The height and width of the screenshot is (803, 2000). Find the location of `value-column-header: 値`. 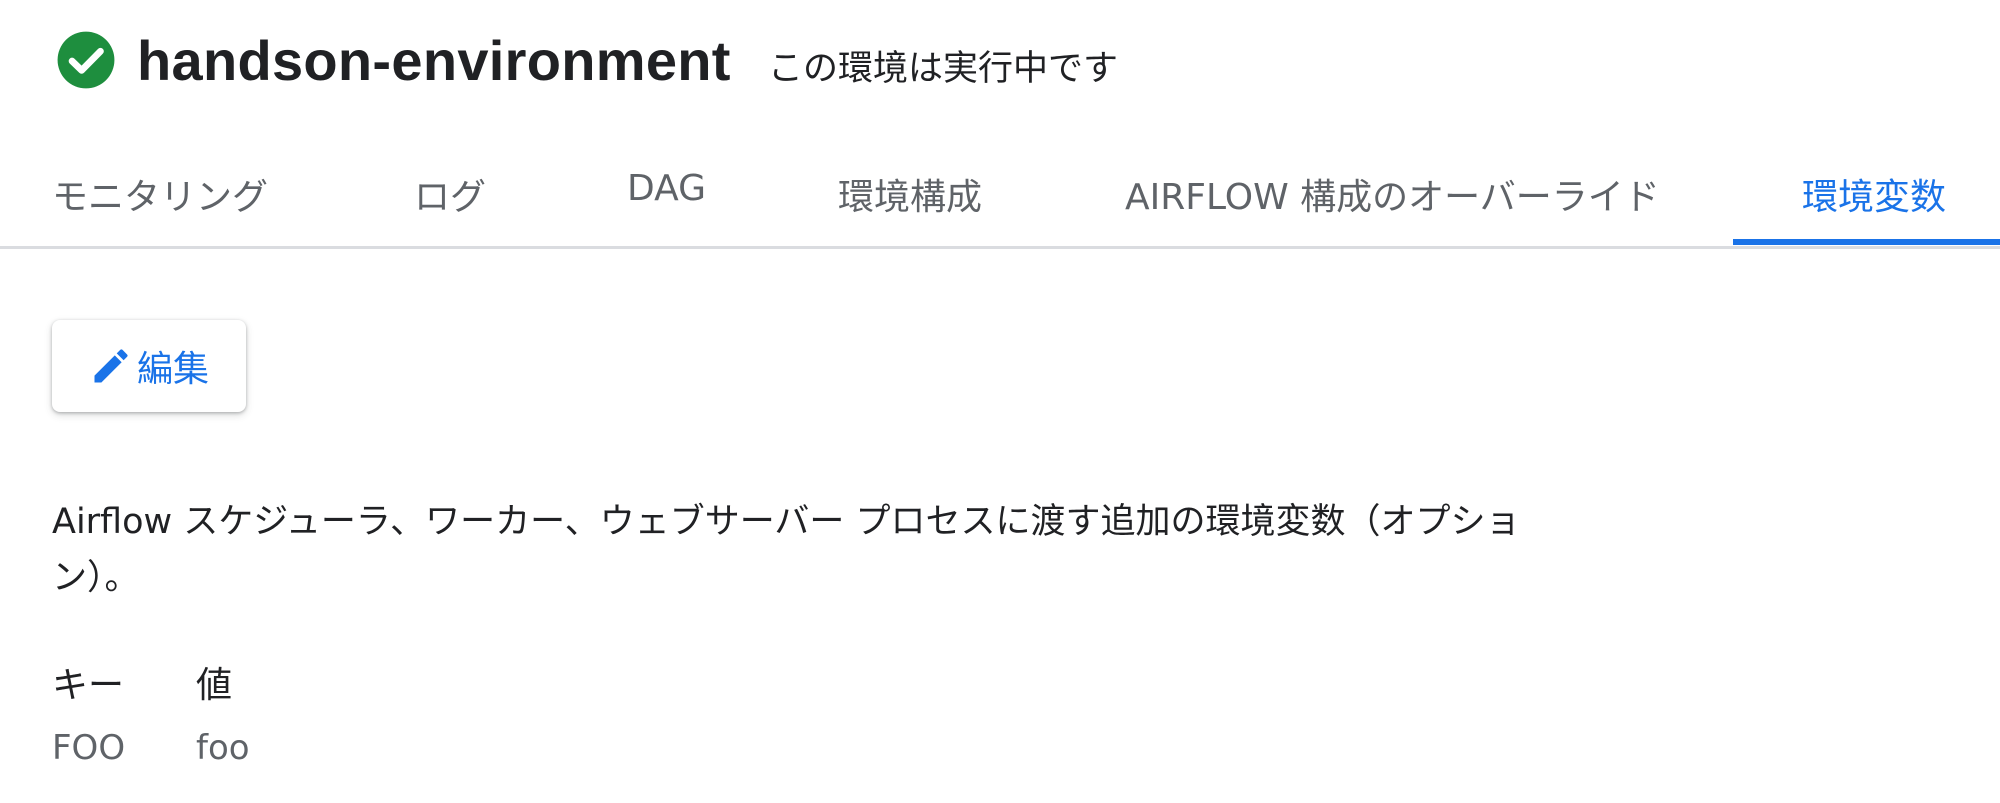

value-column-header: 値 is located at coordinates (214, 685).